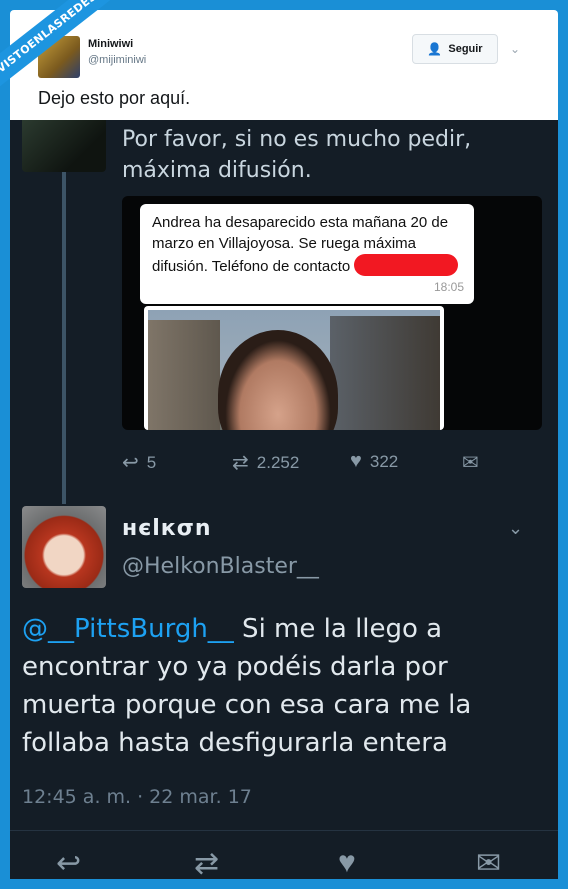 The width and height of the screenshot is (568, 889). I want to click on tweet-text: Dejo esto por aquí., so click(114, 98).